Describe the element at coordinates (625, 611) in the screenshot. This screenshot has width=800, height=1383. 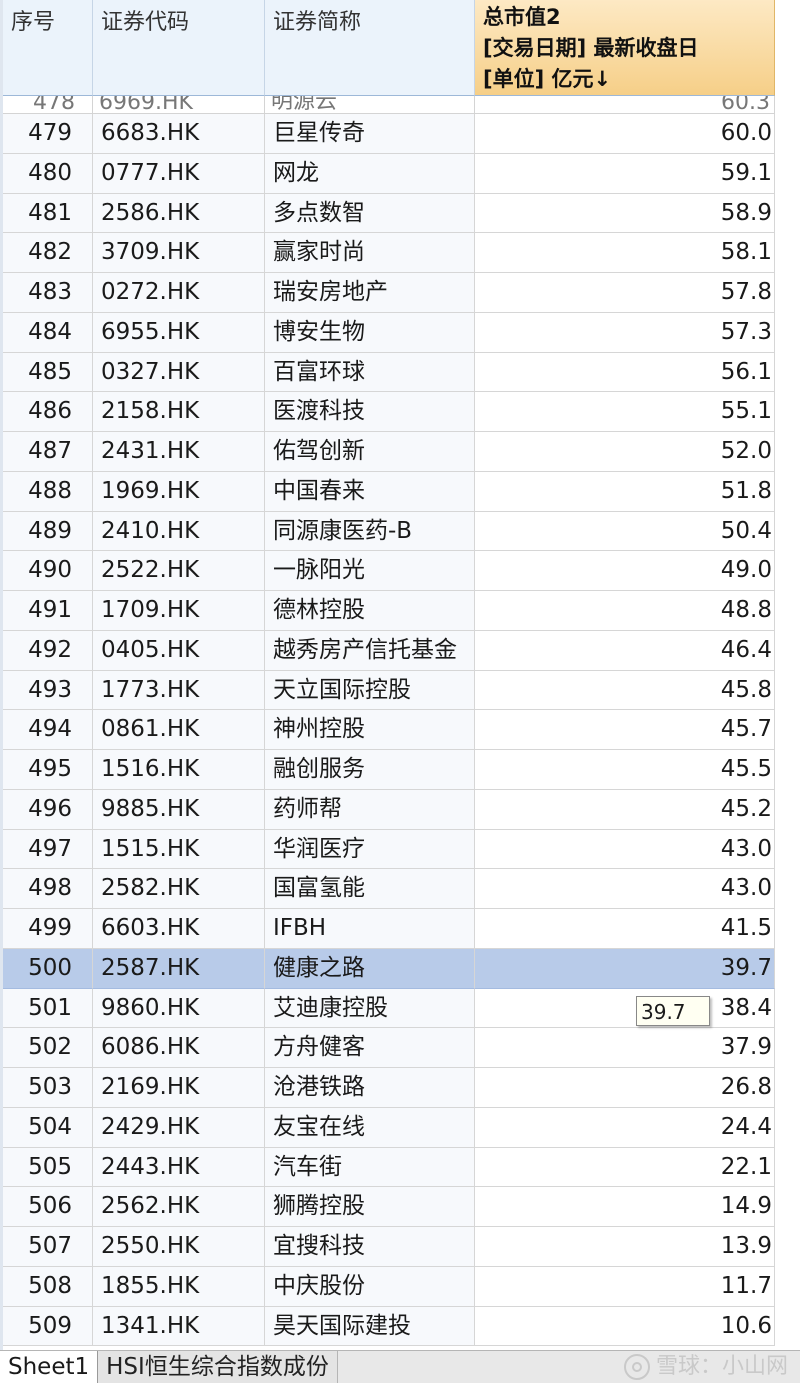
I see `cell-market-cap: 48.8` at that location.